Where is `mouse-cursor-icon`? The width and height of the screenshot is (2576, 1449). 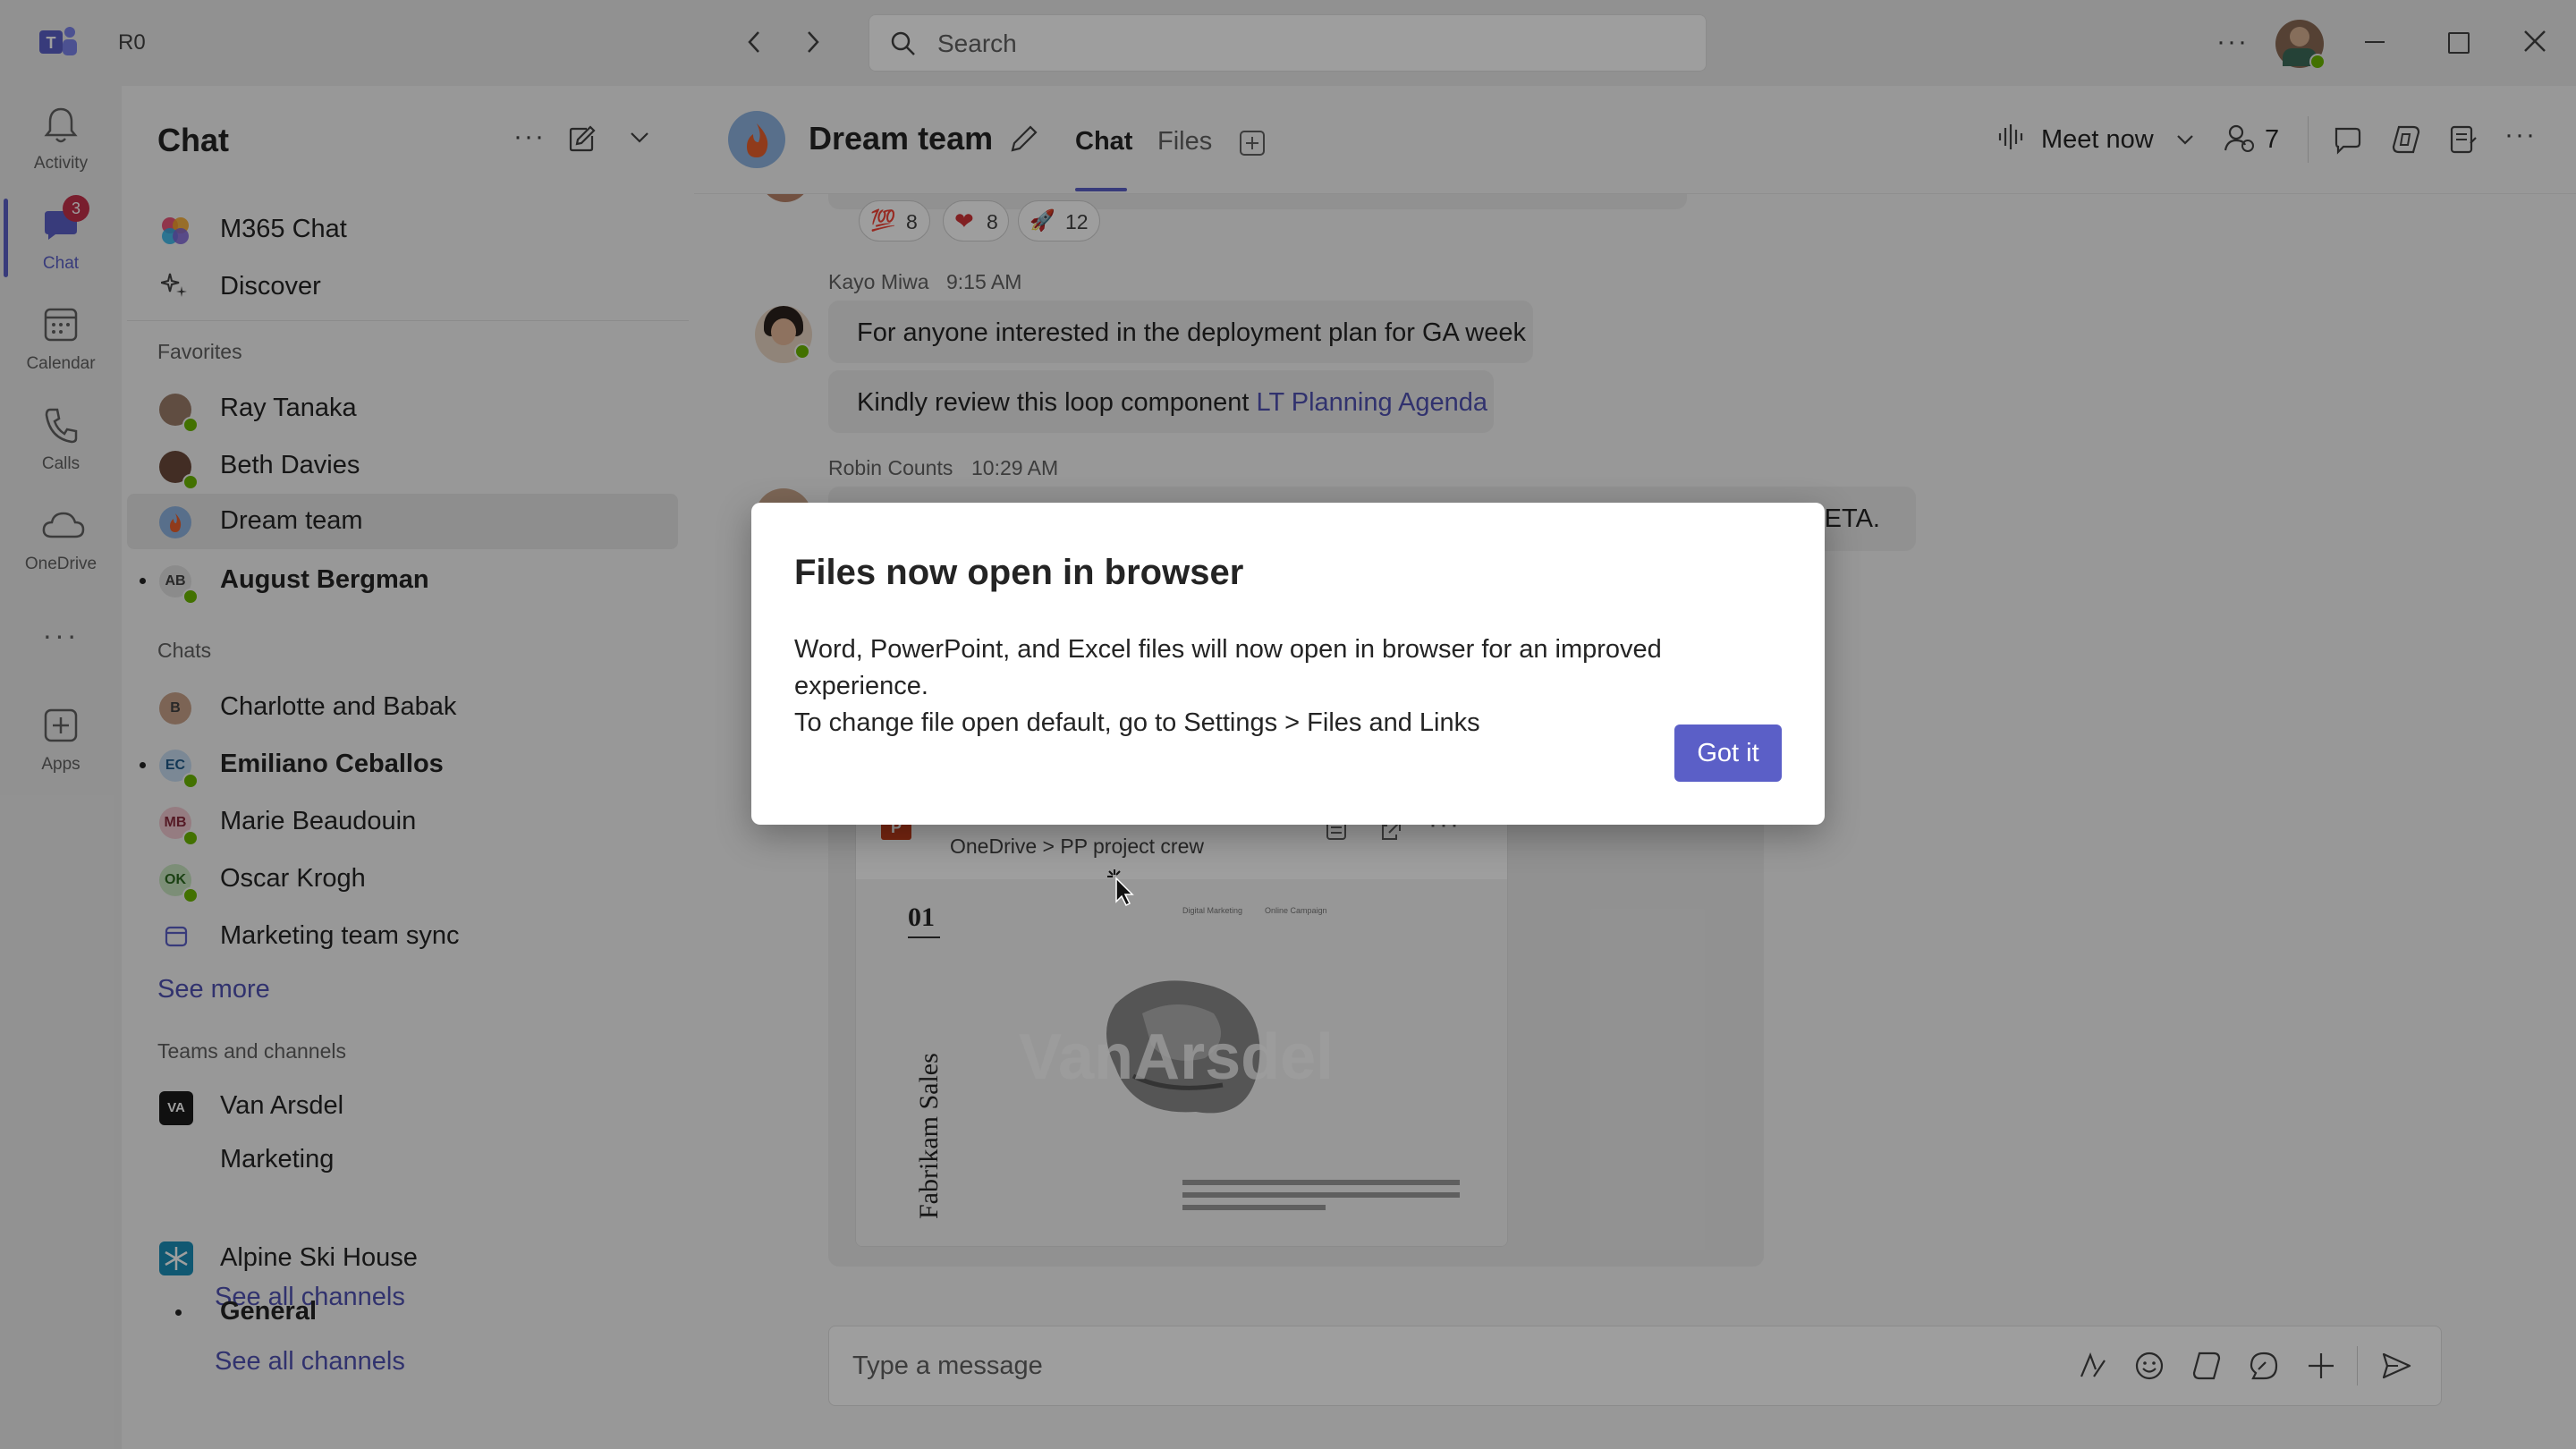 mouse-cursor-icon is located at coordinates (1123, 887).